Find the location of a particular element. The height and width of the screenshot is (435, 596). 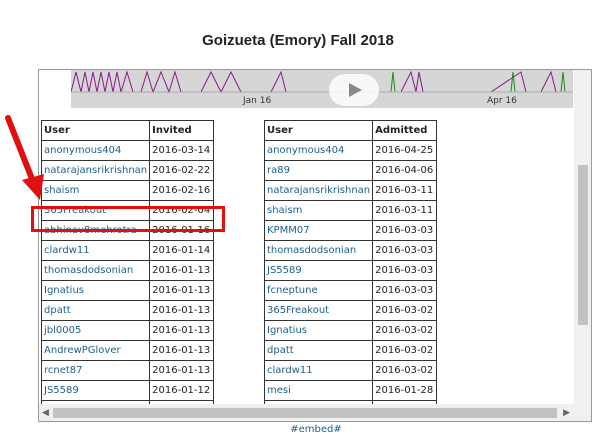

horizontal-scrollbar: ◀ ▶ is located at coordinates (306, 412).